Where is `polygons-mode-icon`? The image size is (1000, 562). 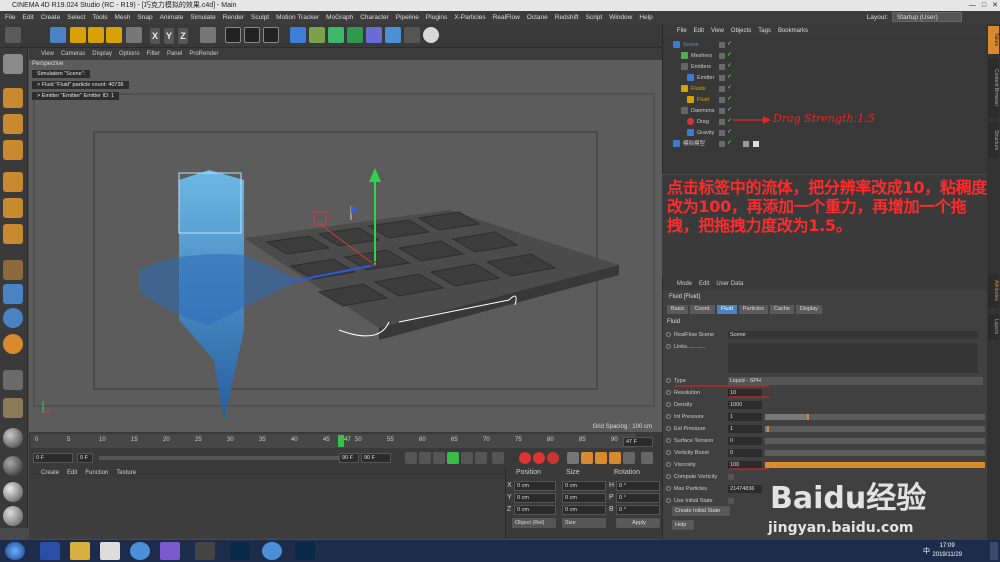 polygons-mode-icon is located at coordinates (13, 234).